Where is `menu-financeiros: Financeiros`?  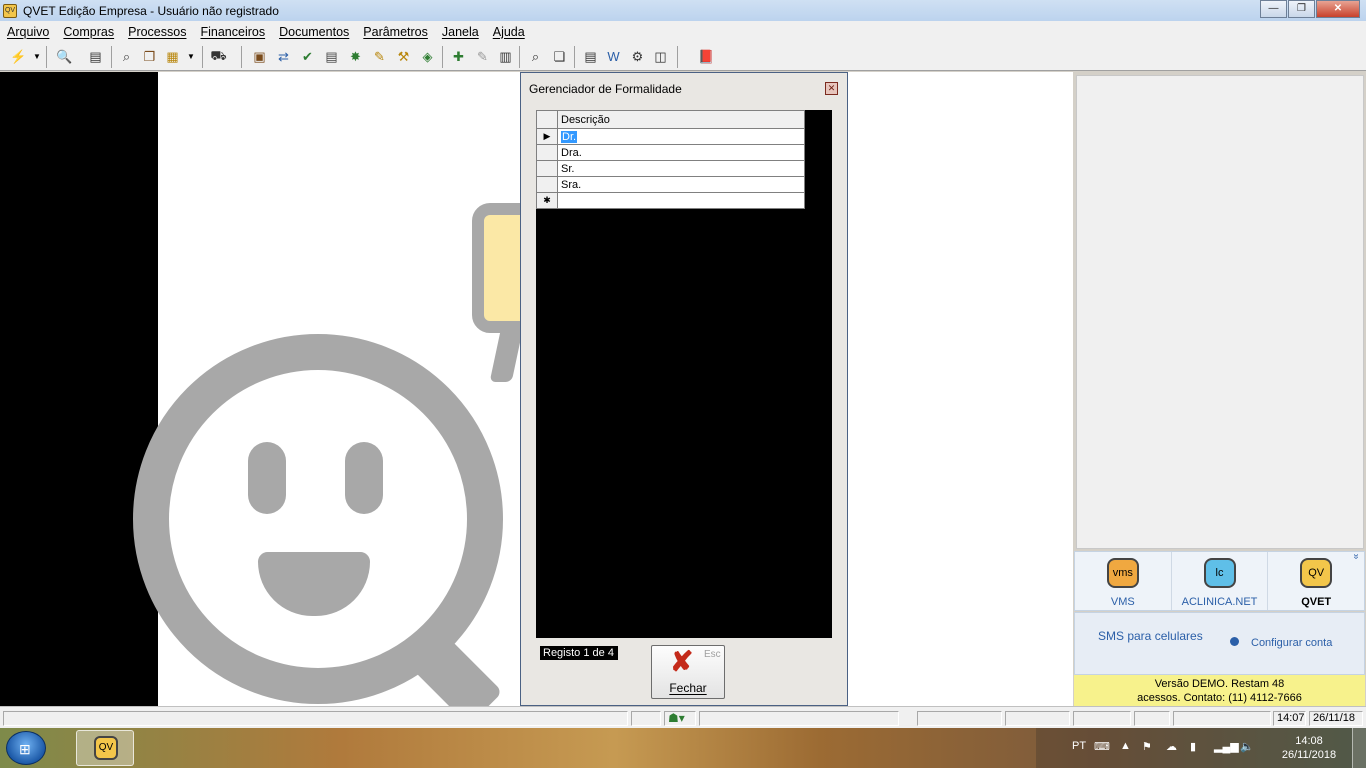
menu-financeiros: Financeiros is located at coordinates (232, 32).